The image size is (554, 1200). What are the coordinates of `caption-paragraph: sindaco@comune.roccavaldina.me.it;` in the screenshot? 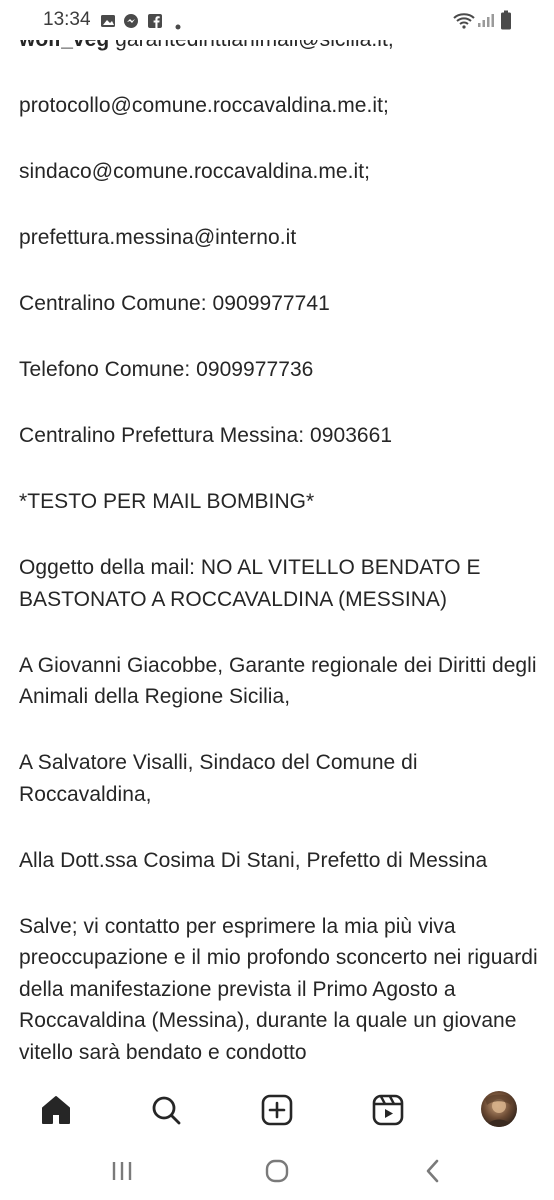 It's located at (279, 172).